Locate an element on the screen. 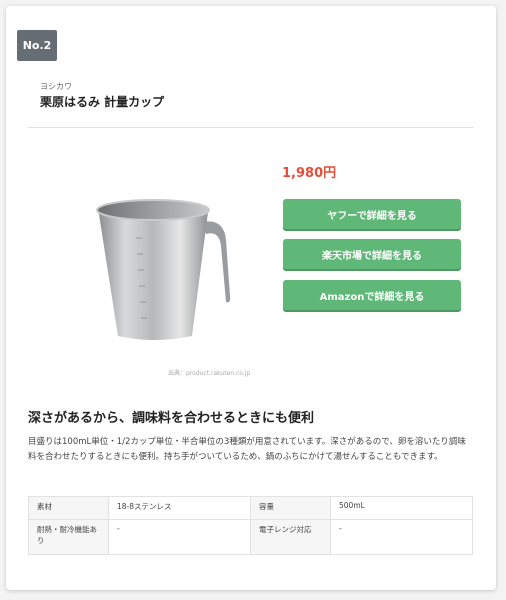  rakuten-details-button: 楽天市場で詳細を見る is located at coordinates (372, 254).